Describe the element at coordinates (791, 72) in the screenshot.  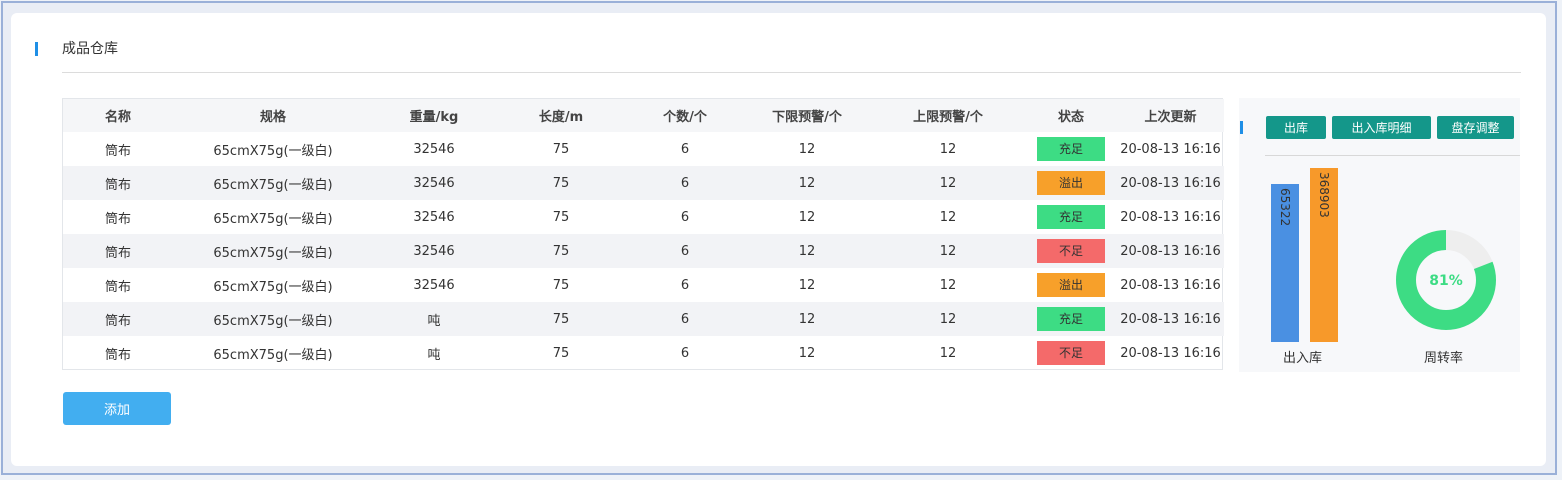
I see `header-divider` at that location.